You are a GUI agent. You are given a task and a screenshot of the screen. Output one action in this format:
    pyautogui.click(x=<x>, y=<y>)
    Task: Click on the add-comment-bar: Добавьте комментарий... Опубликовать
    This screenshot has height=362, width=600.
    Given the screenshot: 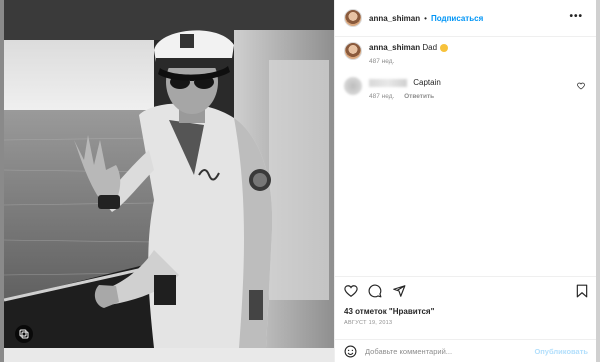 What is the action you would take?
    pyautogui.click(x=466, y=350)
    